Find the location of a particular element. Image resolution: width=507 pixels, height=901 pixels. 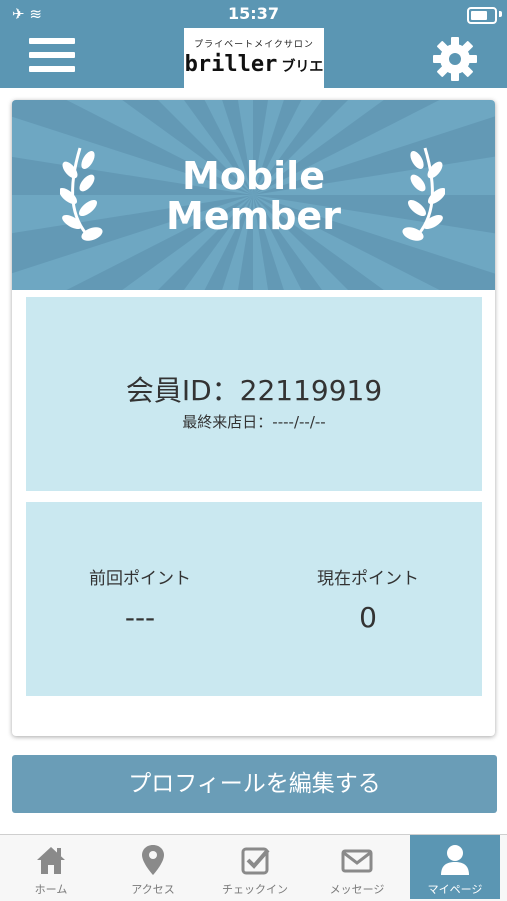

logo-kana: ブリエ is located at coordinates (302, 67).